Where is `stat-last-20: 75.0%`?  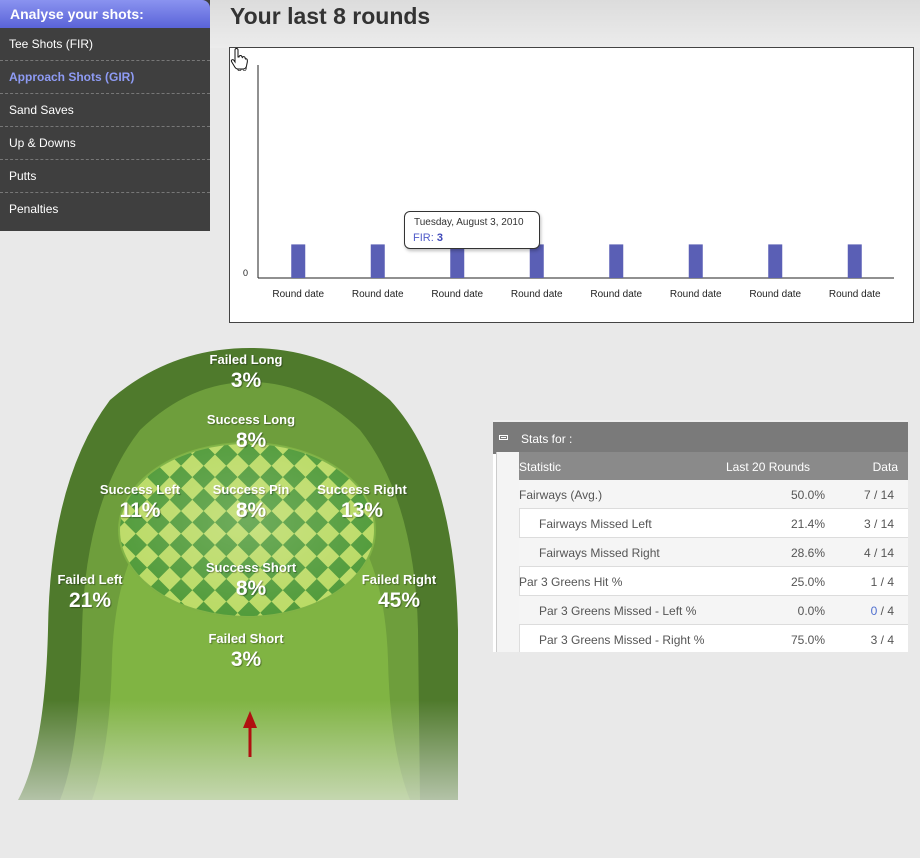
stat-last-20: 75.0% is located at coordinates (807, 640).